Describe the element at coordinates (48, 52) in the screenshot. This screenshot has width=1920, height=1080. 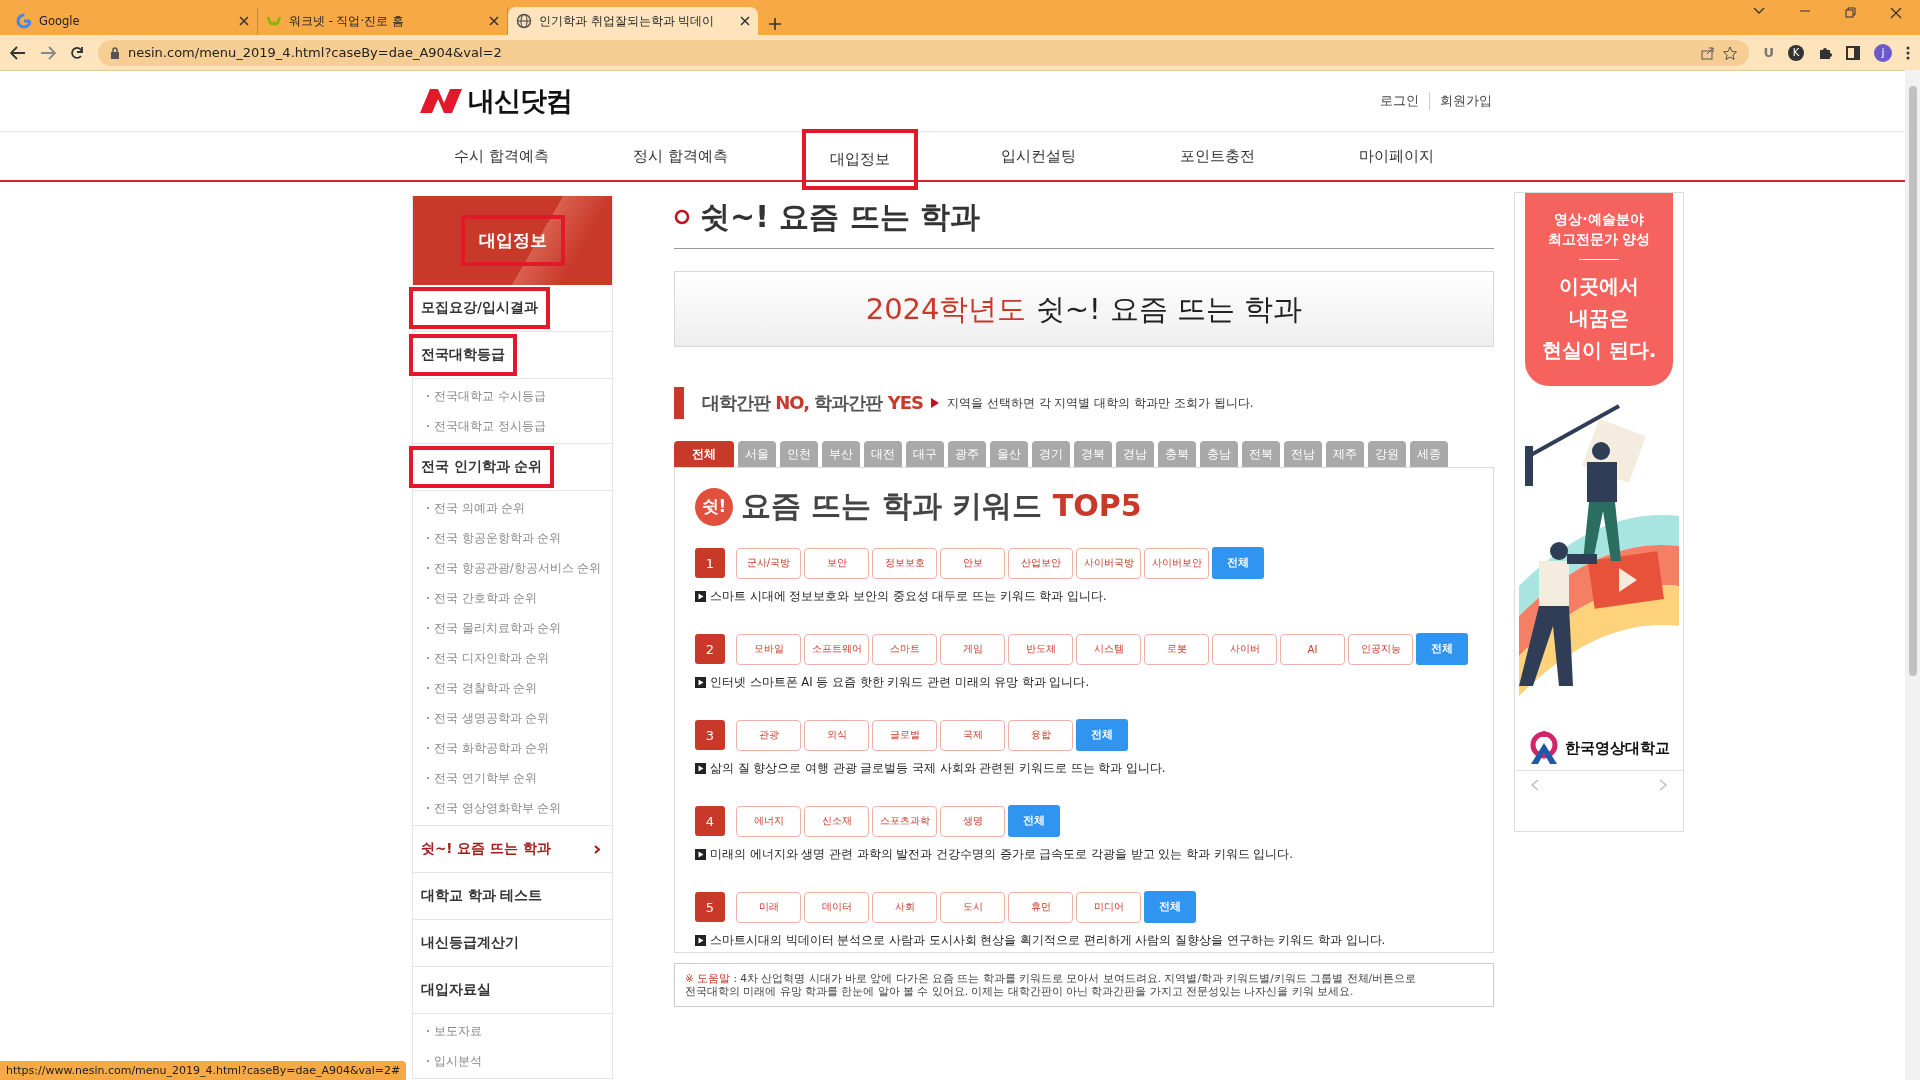
I see `forward-icon` at that location.